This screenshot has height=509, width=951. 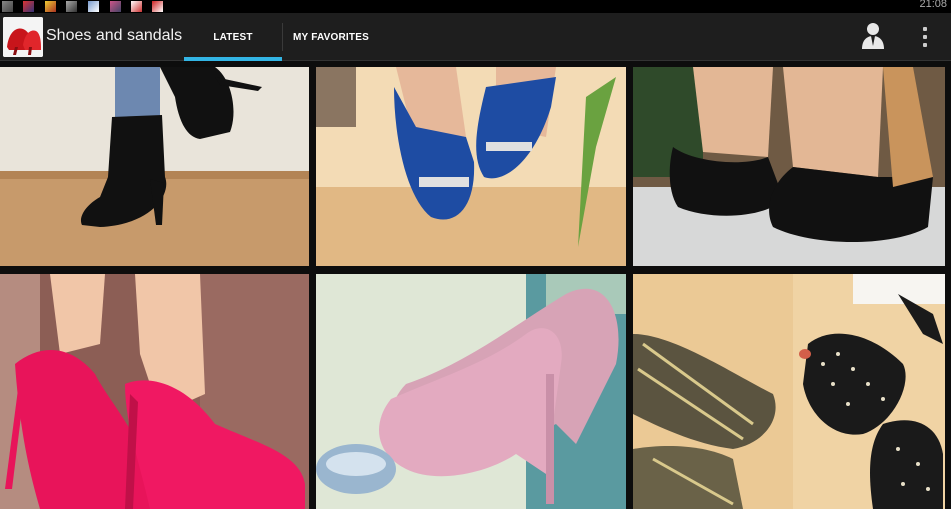 I want to click on tab-my-favorites: MY FAVORITES, so click(x=331, y=37).